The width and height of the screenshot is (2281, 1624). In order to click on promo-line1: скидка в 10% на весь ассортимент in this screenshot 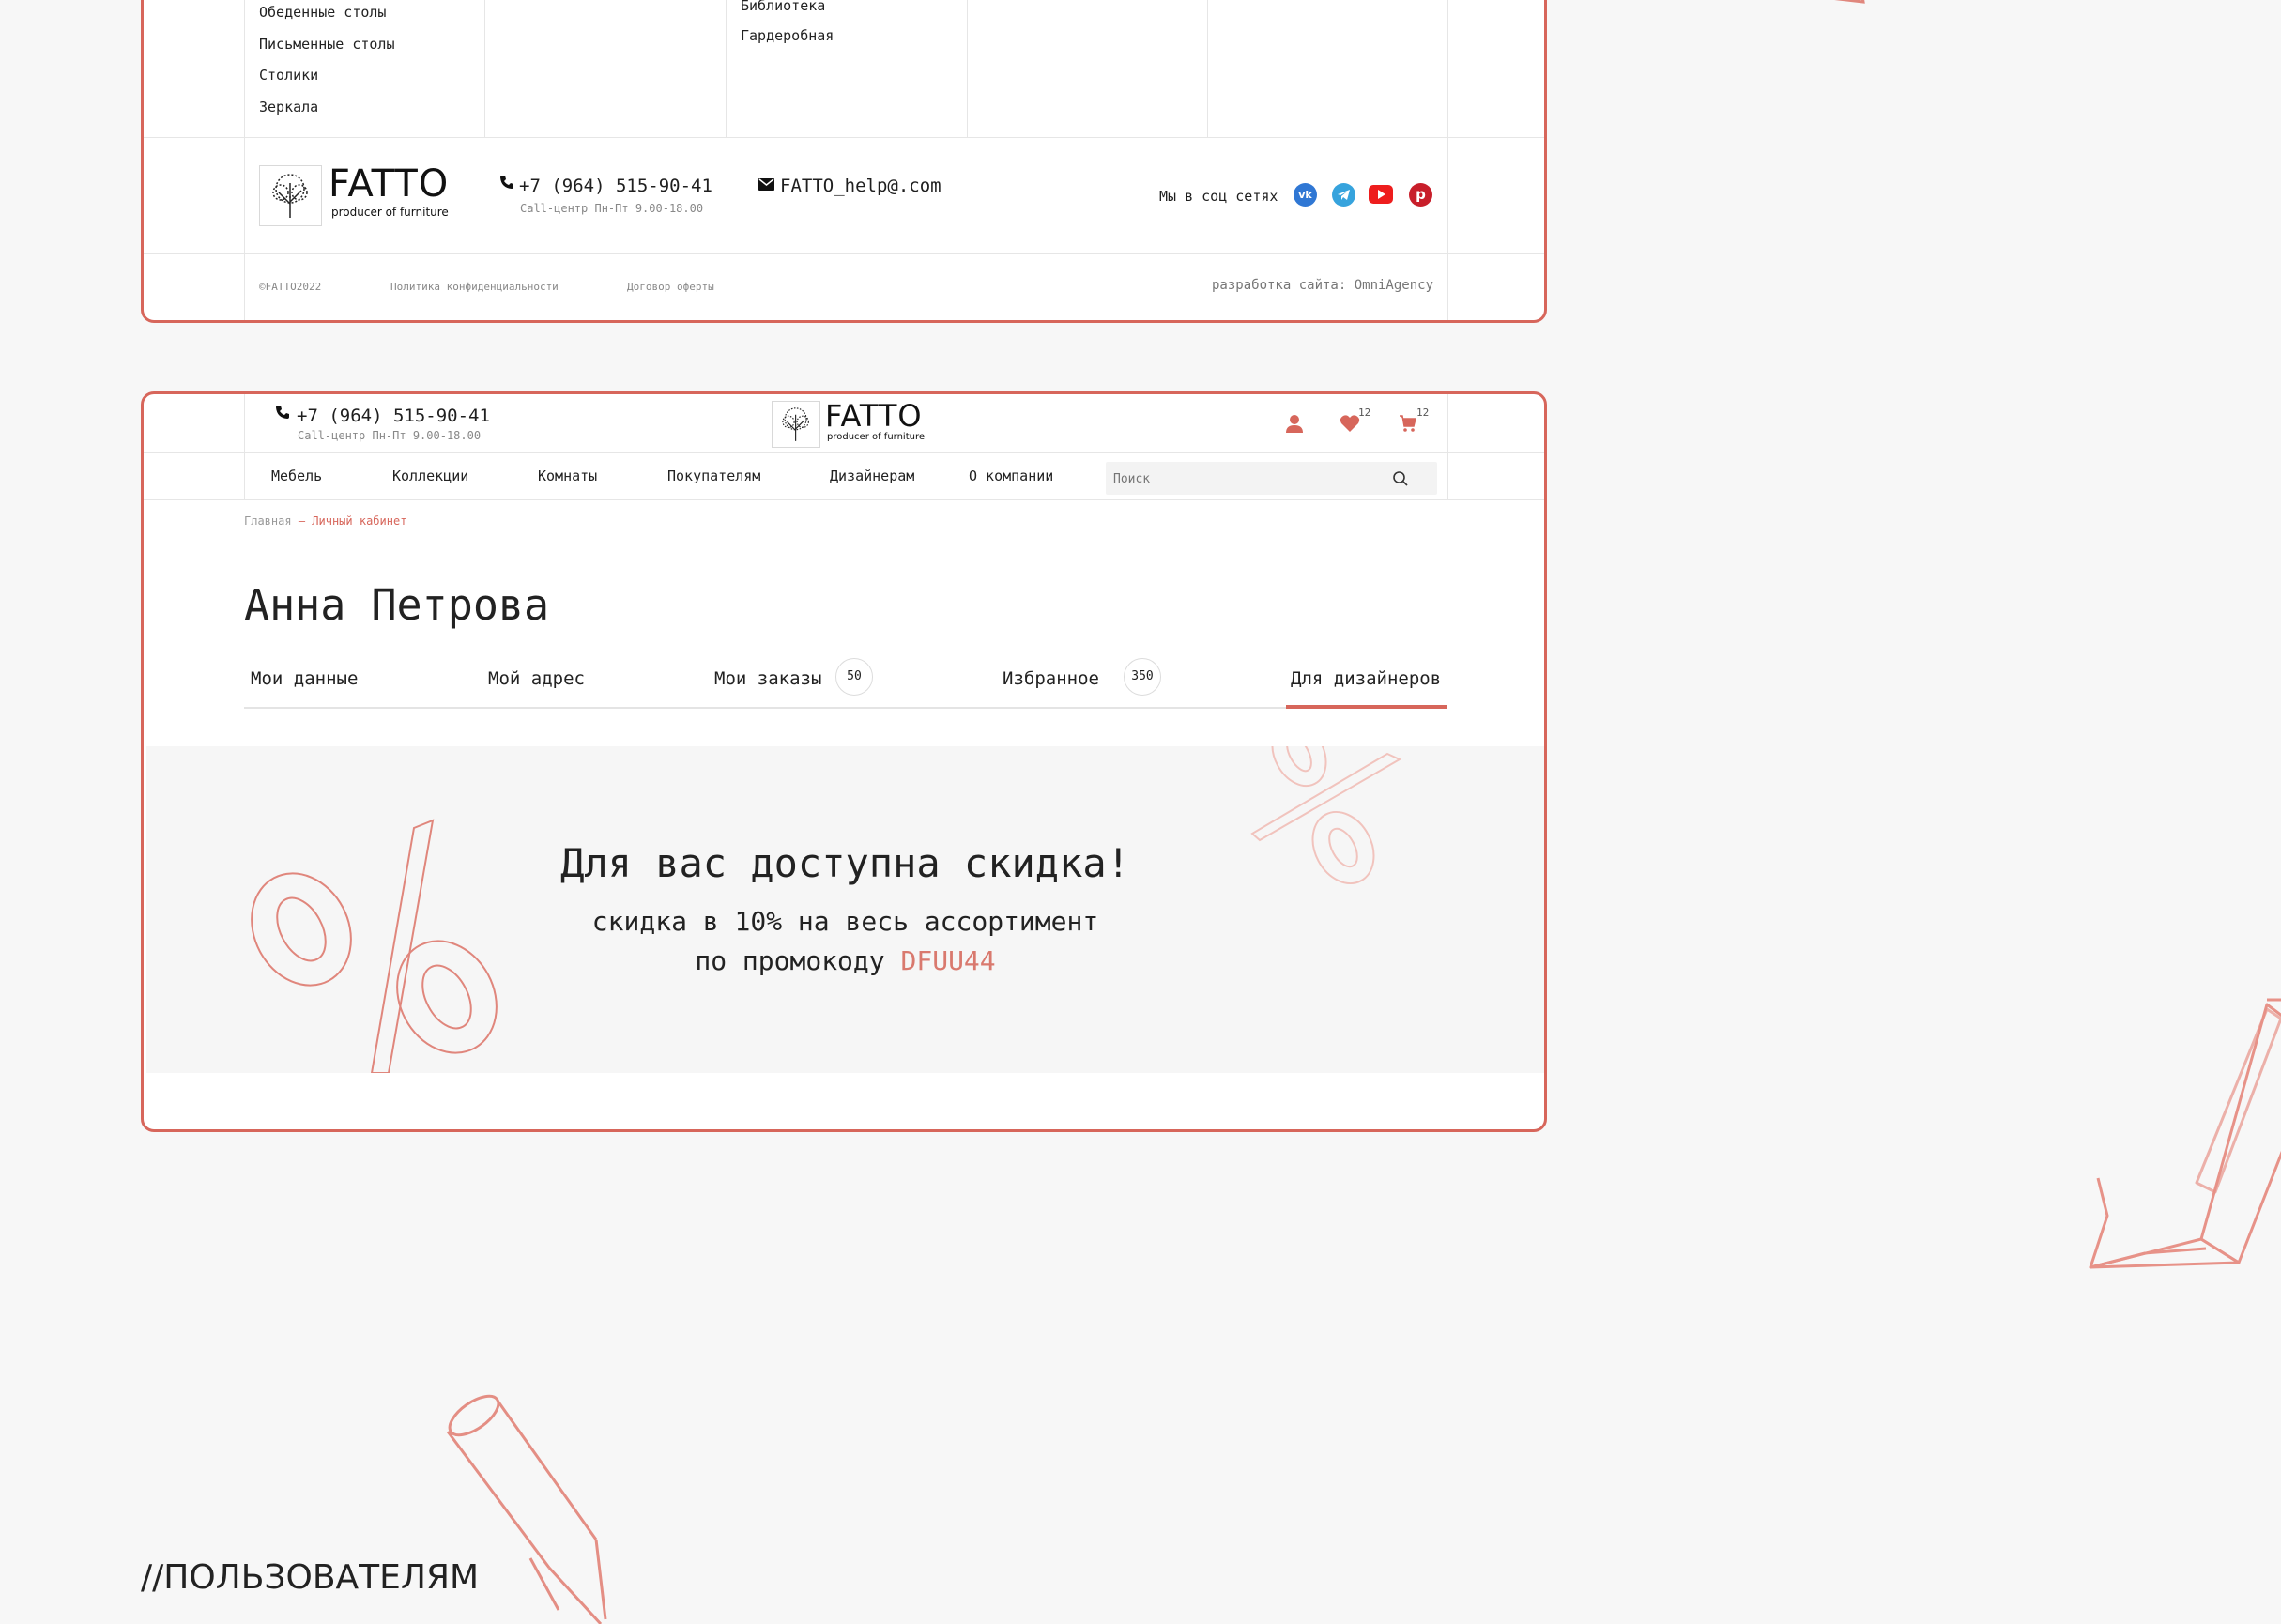, I will do `click(845, 921)`.